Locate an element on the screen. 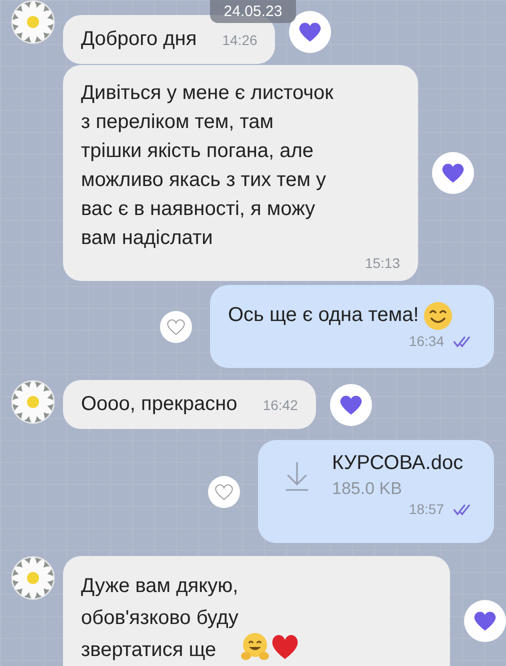 The image size is (506, 666). message-time: 15:13 is located at coordinates (382, 263).